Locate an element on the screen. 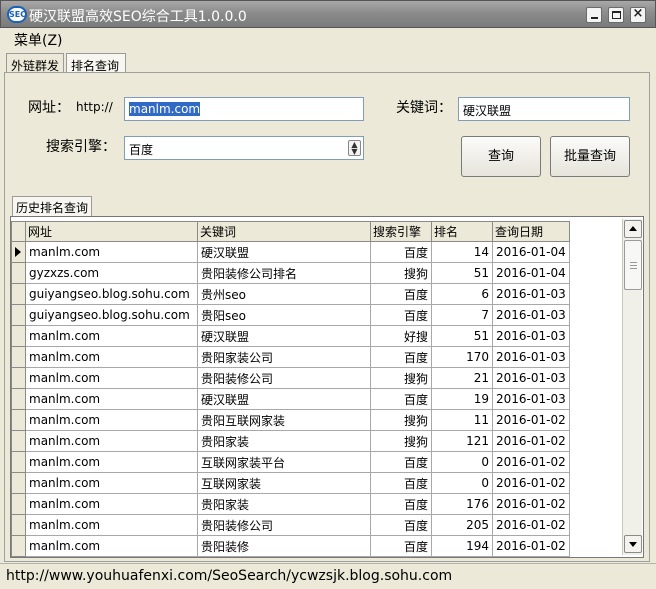 Image resolution: width=656 pixels, height=589 pixels. app-logo-icon: SEO is located at coordinates (17, 14).